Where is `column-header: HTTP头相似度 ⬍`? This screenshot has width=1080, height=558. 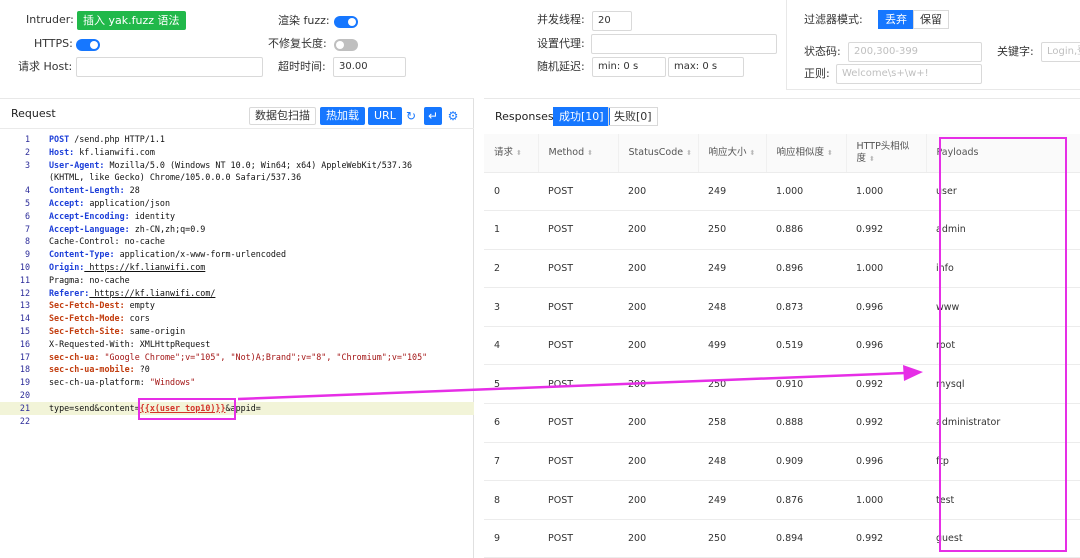
column-header: HTTP头相似度 ⬍ is located at coordinates (886, 153).